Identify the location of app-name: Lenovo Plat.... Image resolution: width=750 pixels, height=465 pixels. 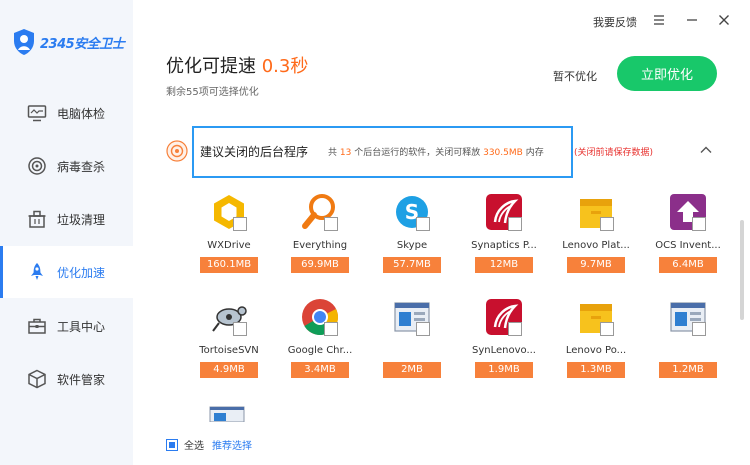
(596, 245).